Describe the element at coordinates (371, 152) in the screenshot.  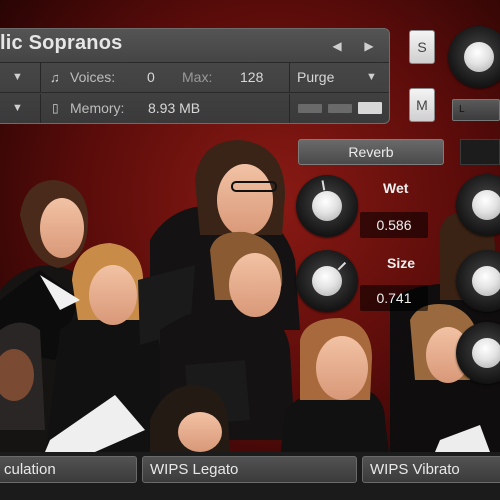
I see `reverb-button: Reverb` at that location.